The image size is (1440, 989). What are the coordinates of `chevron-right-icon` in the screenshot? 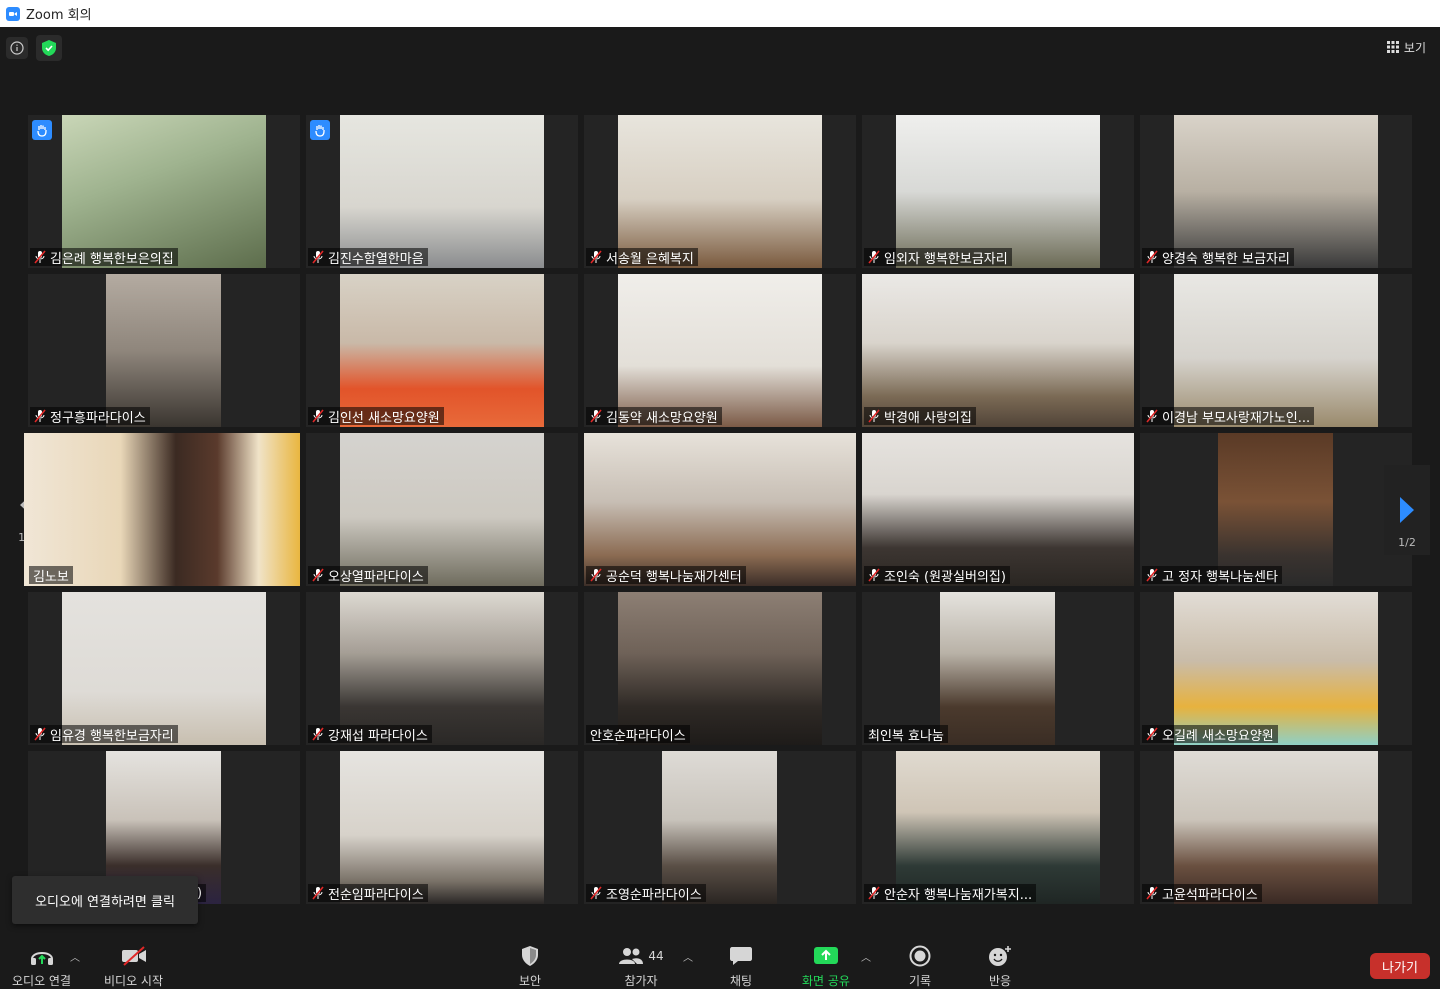 It's located at (1407, 510).